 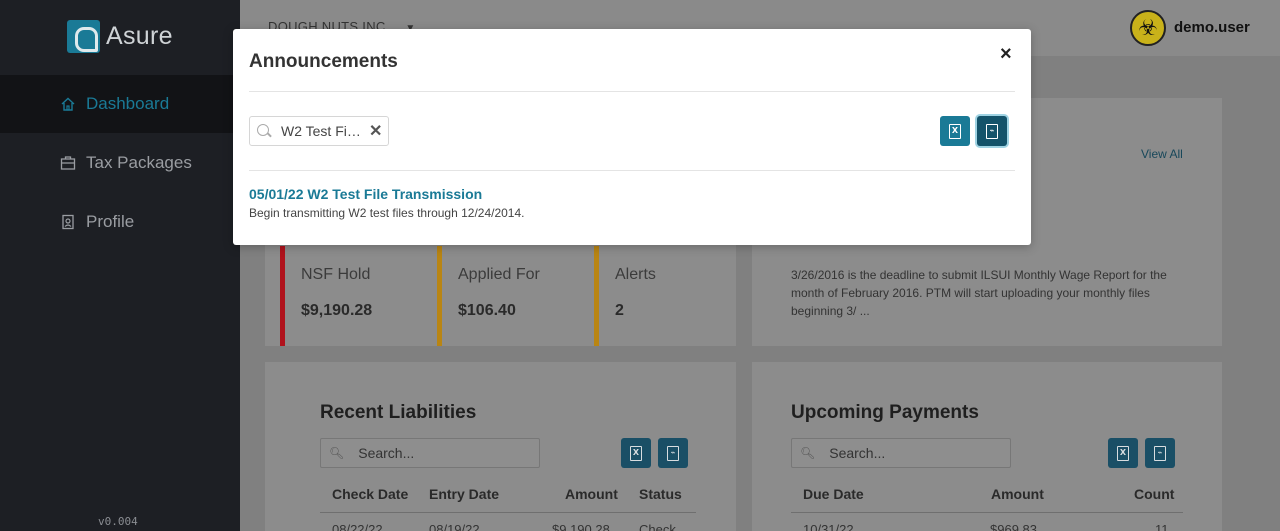 I want to click on column-header: Count, so click(x=1154, y=494).